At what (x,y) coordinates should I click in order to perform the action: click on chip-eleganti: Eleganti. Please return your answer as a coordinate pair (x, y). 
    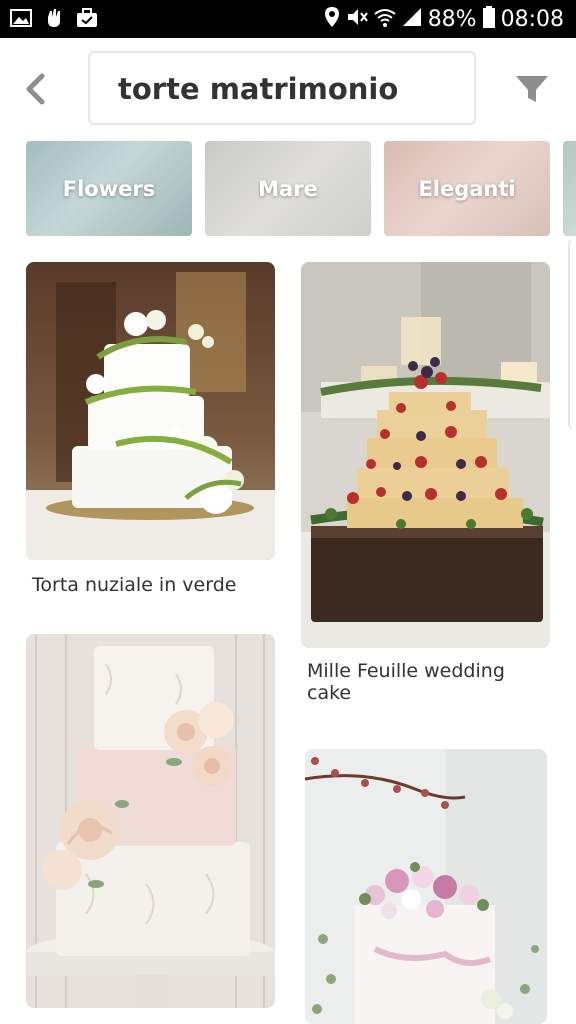
    Looking at the image, I should click on (467, 188).